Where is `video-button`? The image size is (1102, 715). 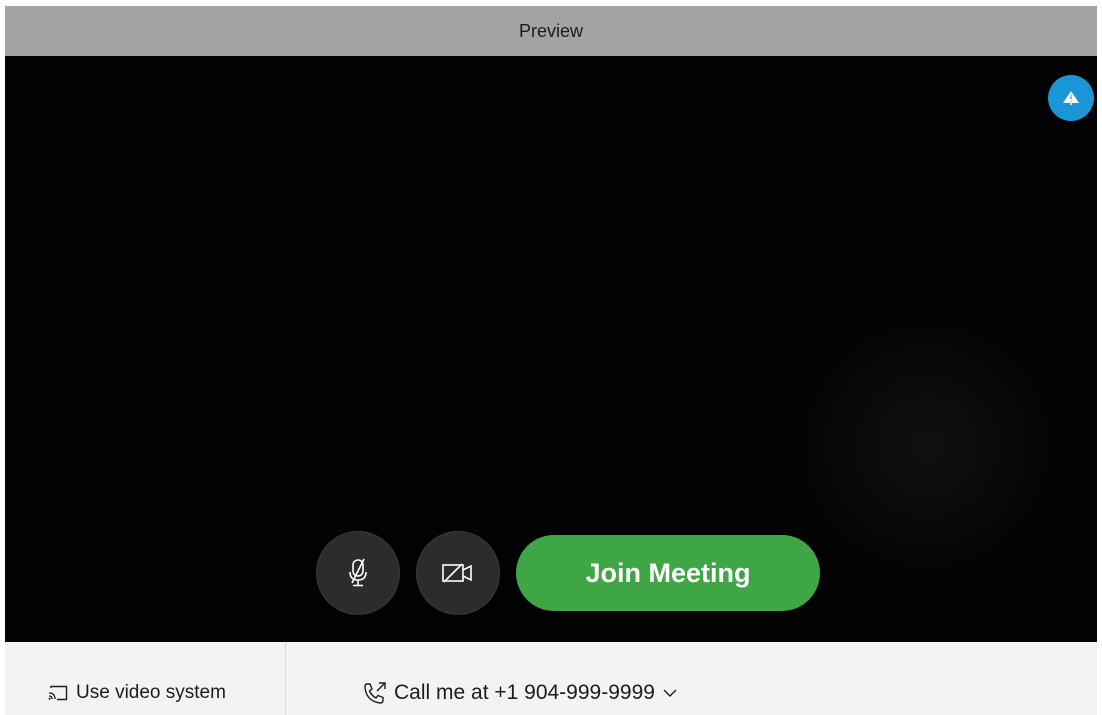
video-button is located at coordinates (458, 573).